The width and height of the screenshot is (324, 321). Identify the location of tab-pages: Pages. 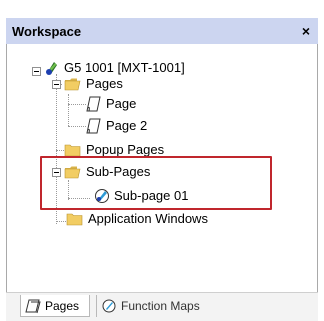
(55, 306).